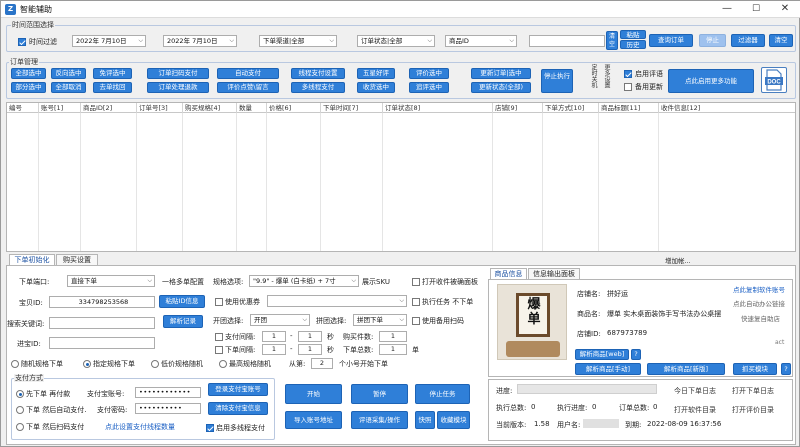  I want to click on pay-pwd-input: ••••••••••, so click(168, 408).